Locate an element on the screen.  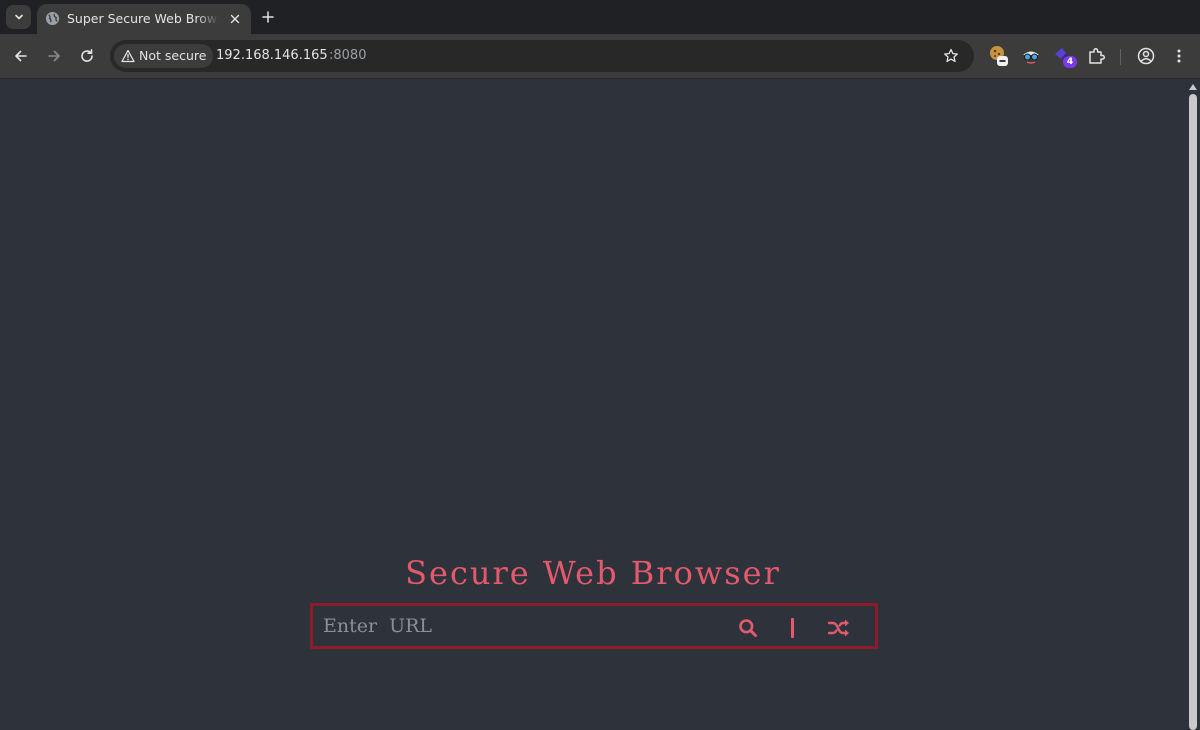
tab-search-button is located at coordinates (18, 17).